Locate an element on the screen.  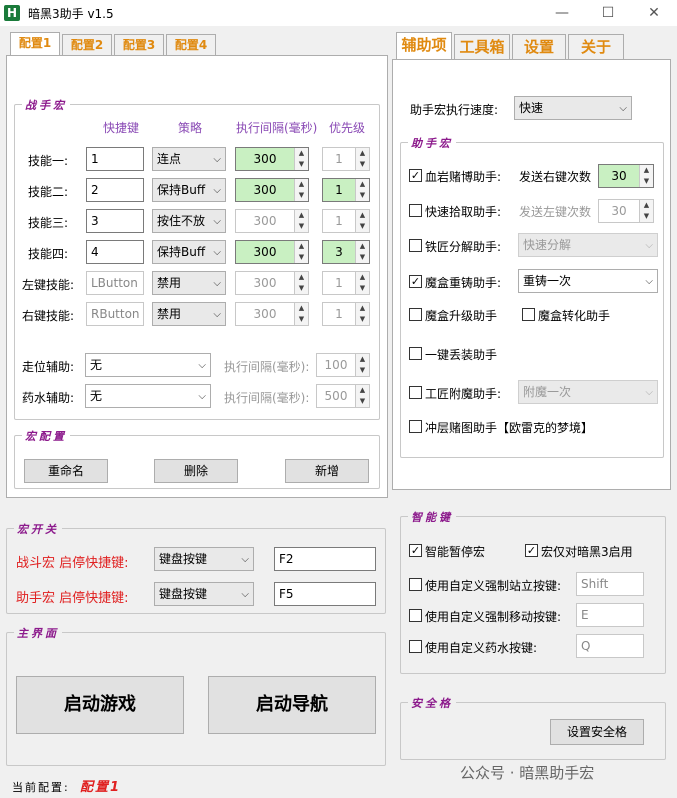
tab-settings: 设置 is located at coordinates (539, 47).